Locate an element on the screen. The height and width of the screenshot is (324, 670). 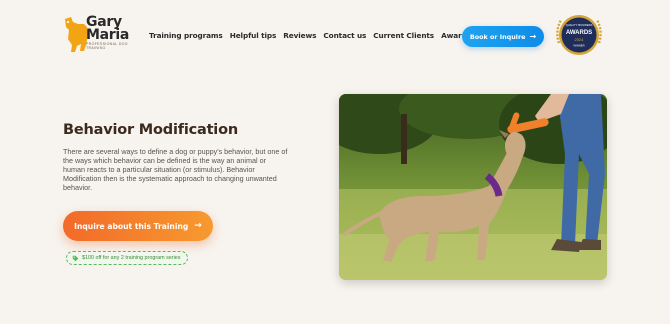
brand-name: Gary Maria is located at coordinates (108, 28).